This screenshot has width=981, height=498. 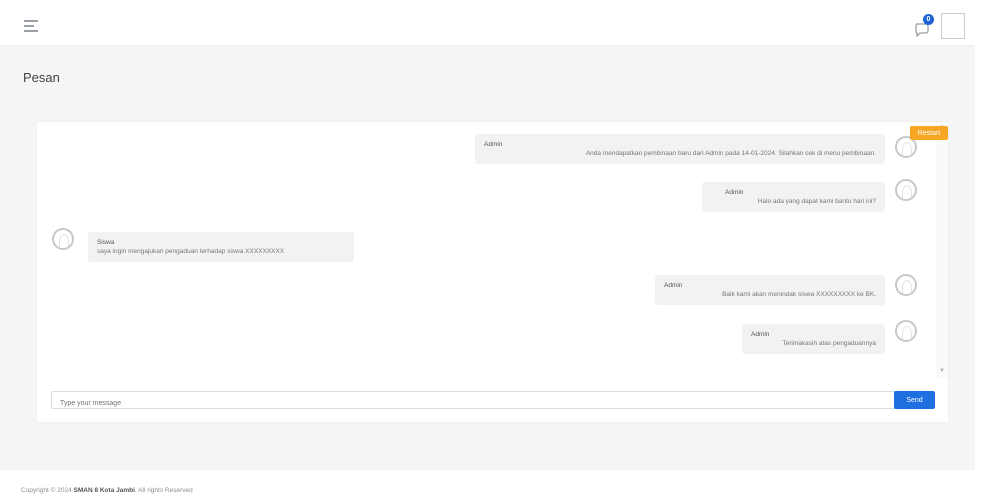 What do you see at coordinates (953, 26) in the screenshot?
I see `user-avatar` at bounding box center [953, 26].